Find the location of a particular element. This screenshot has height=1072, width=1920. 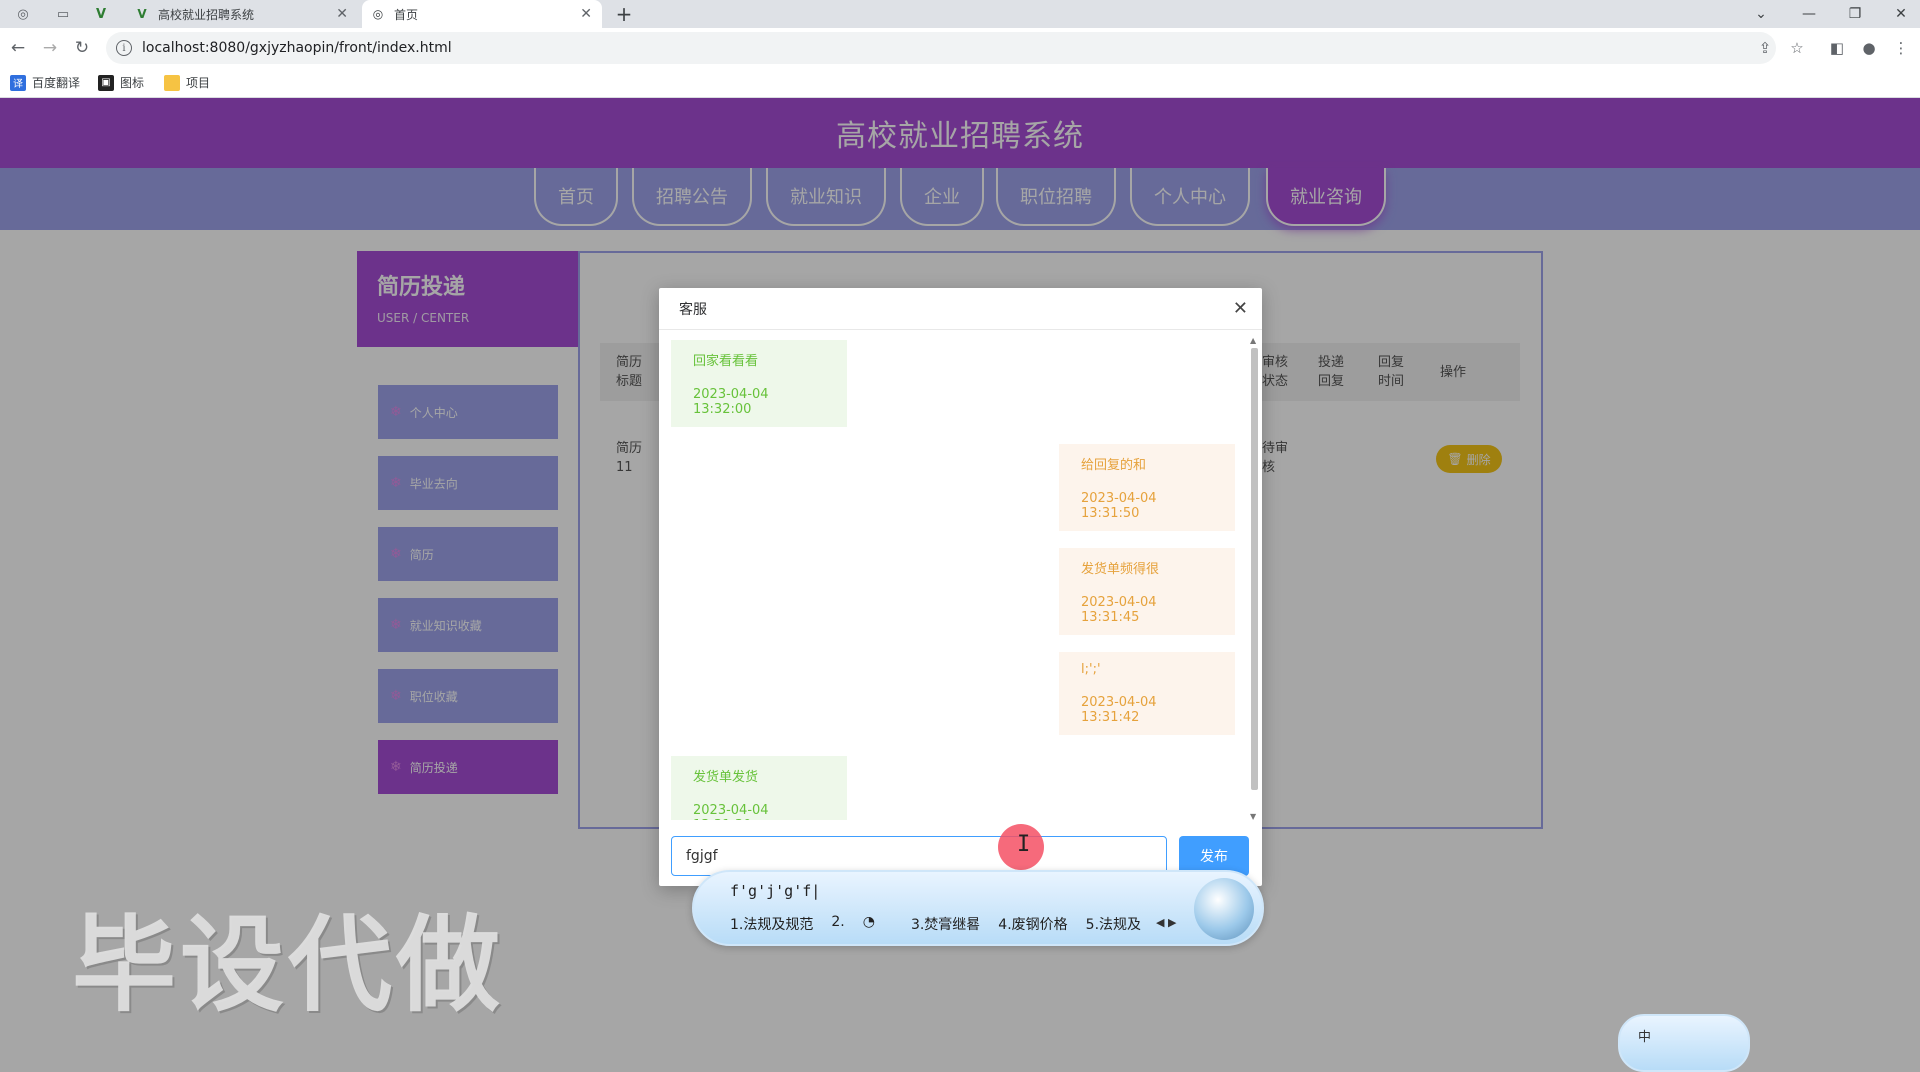

chat-message: 发货单发货 2023-04-04 13:31:30 is located at coordinates (759, 788).